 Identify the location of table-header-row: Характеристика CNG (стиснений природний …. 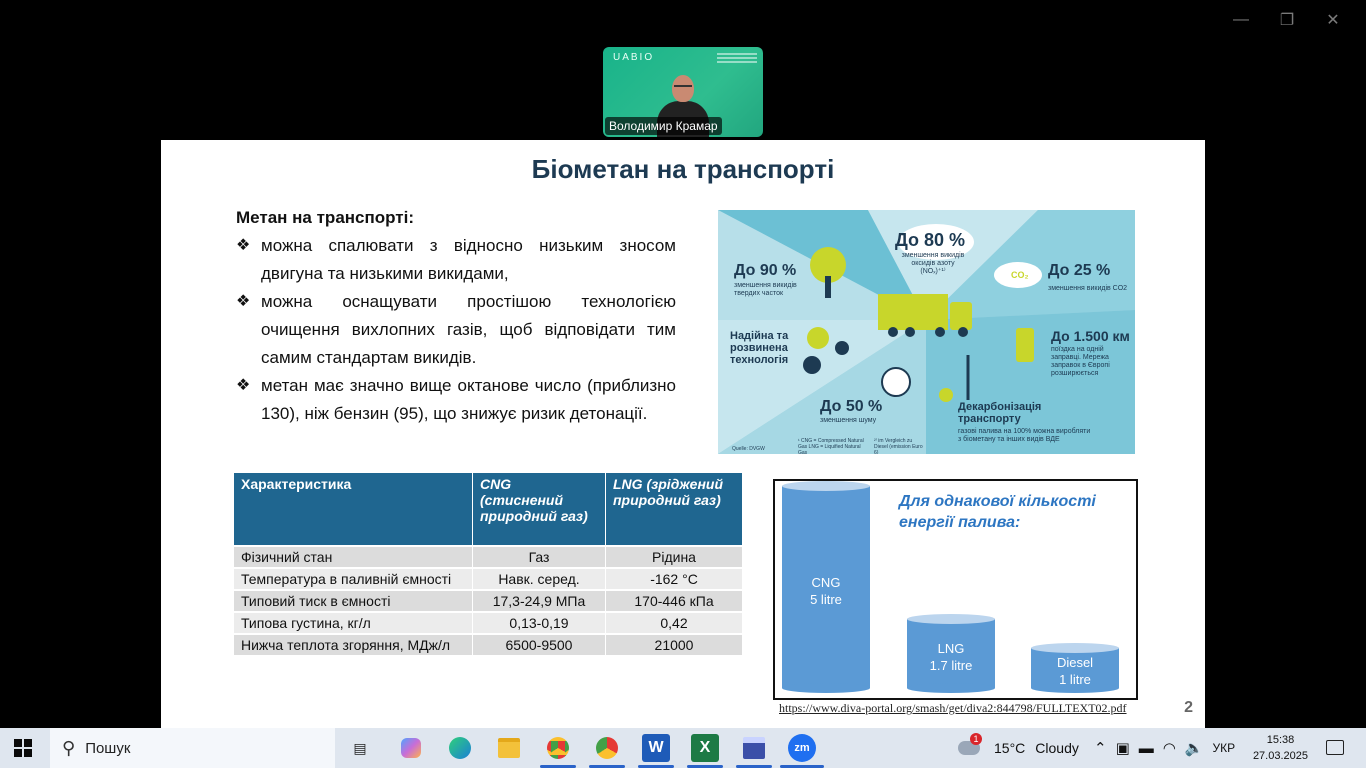
(488, 509).